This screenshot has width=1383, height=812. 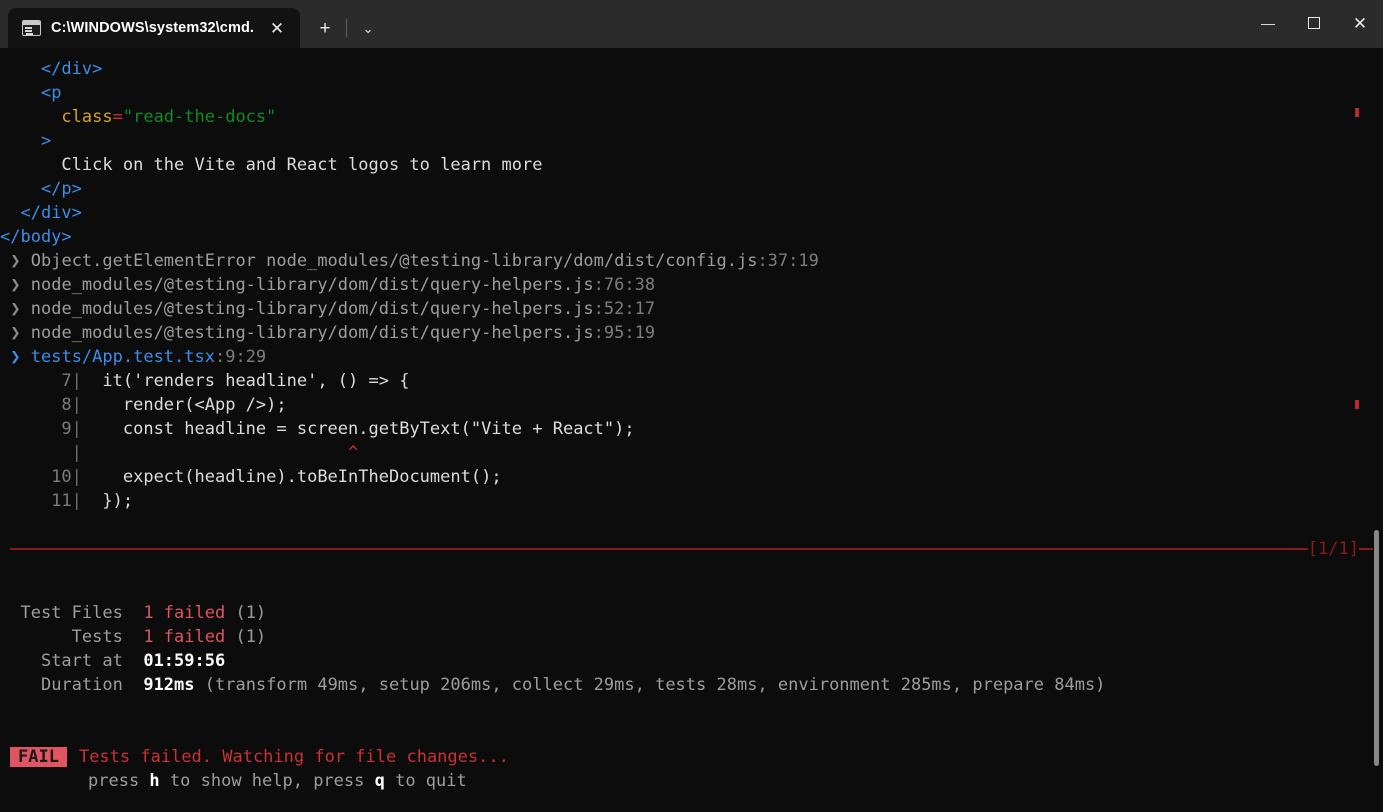 What do you see at coordinates (1357, 112) in the screenshot?
I see `scroll-error-mark` at bounding box center [1357, 112].